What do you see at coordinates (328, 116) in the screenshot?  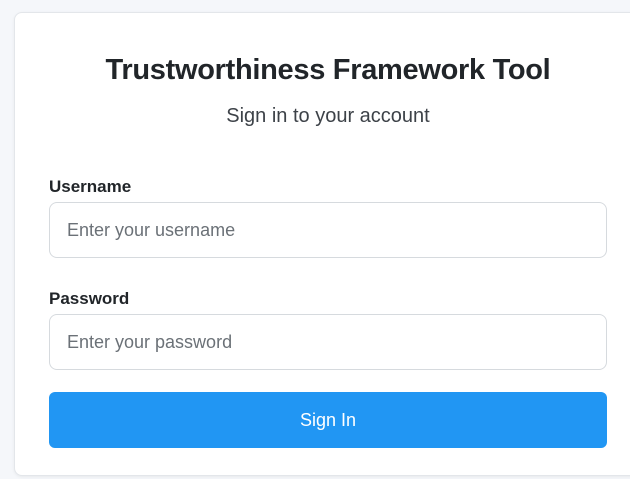 I see `page-subtitle: Sign in to your account` at bounding box center [328, 116].